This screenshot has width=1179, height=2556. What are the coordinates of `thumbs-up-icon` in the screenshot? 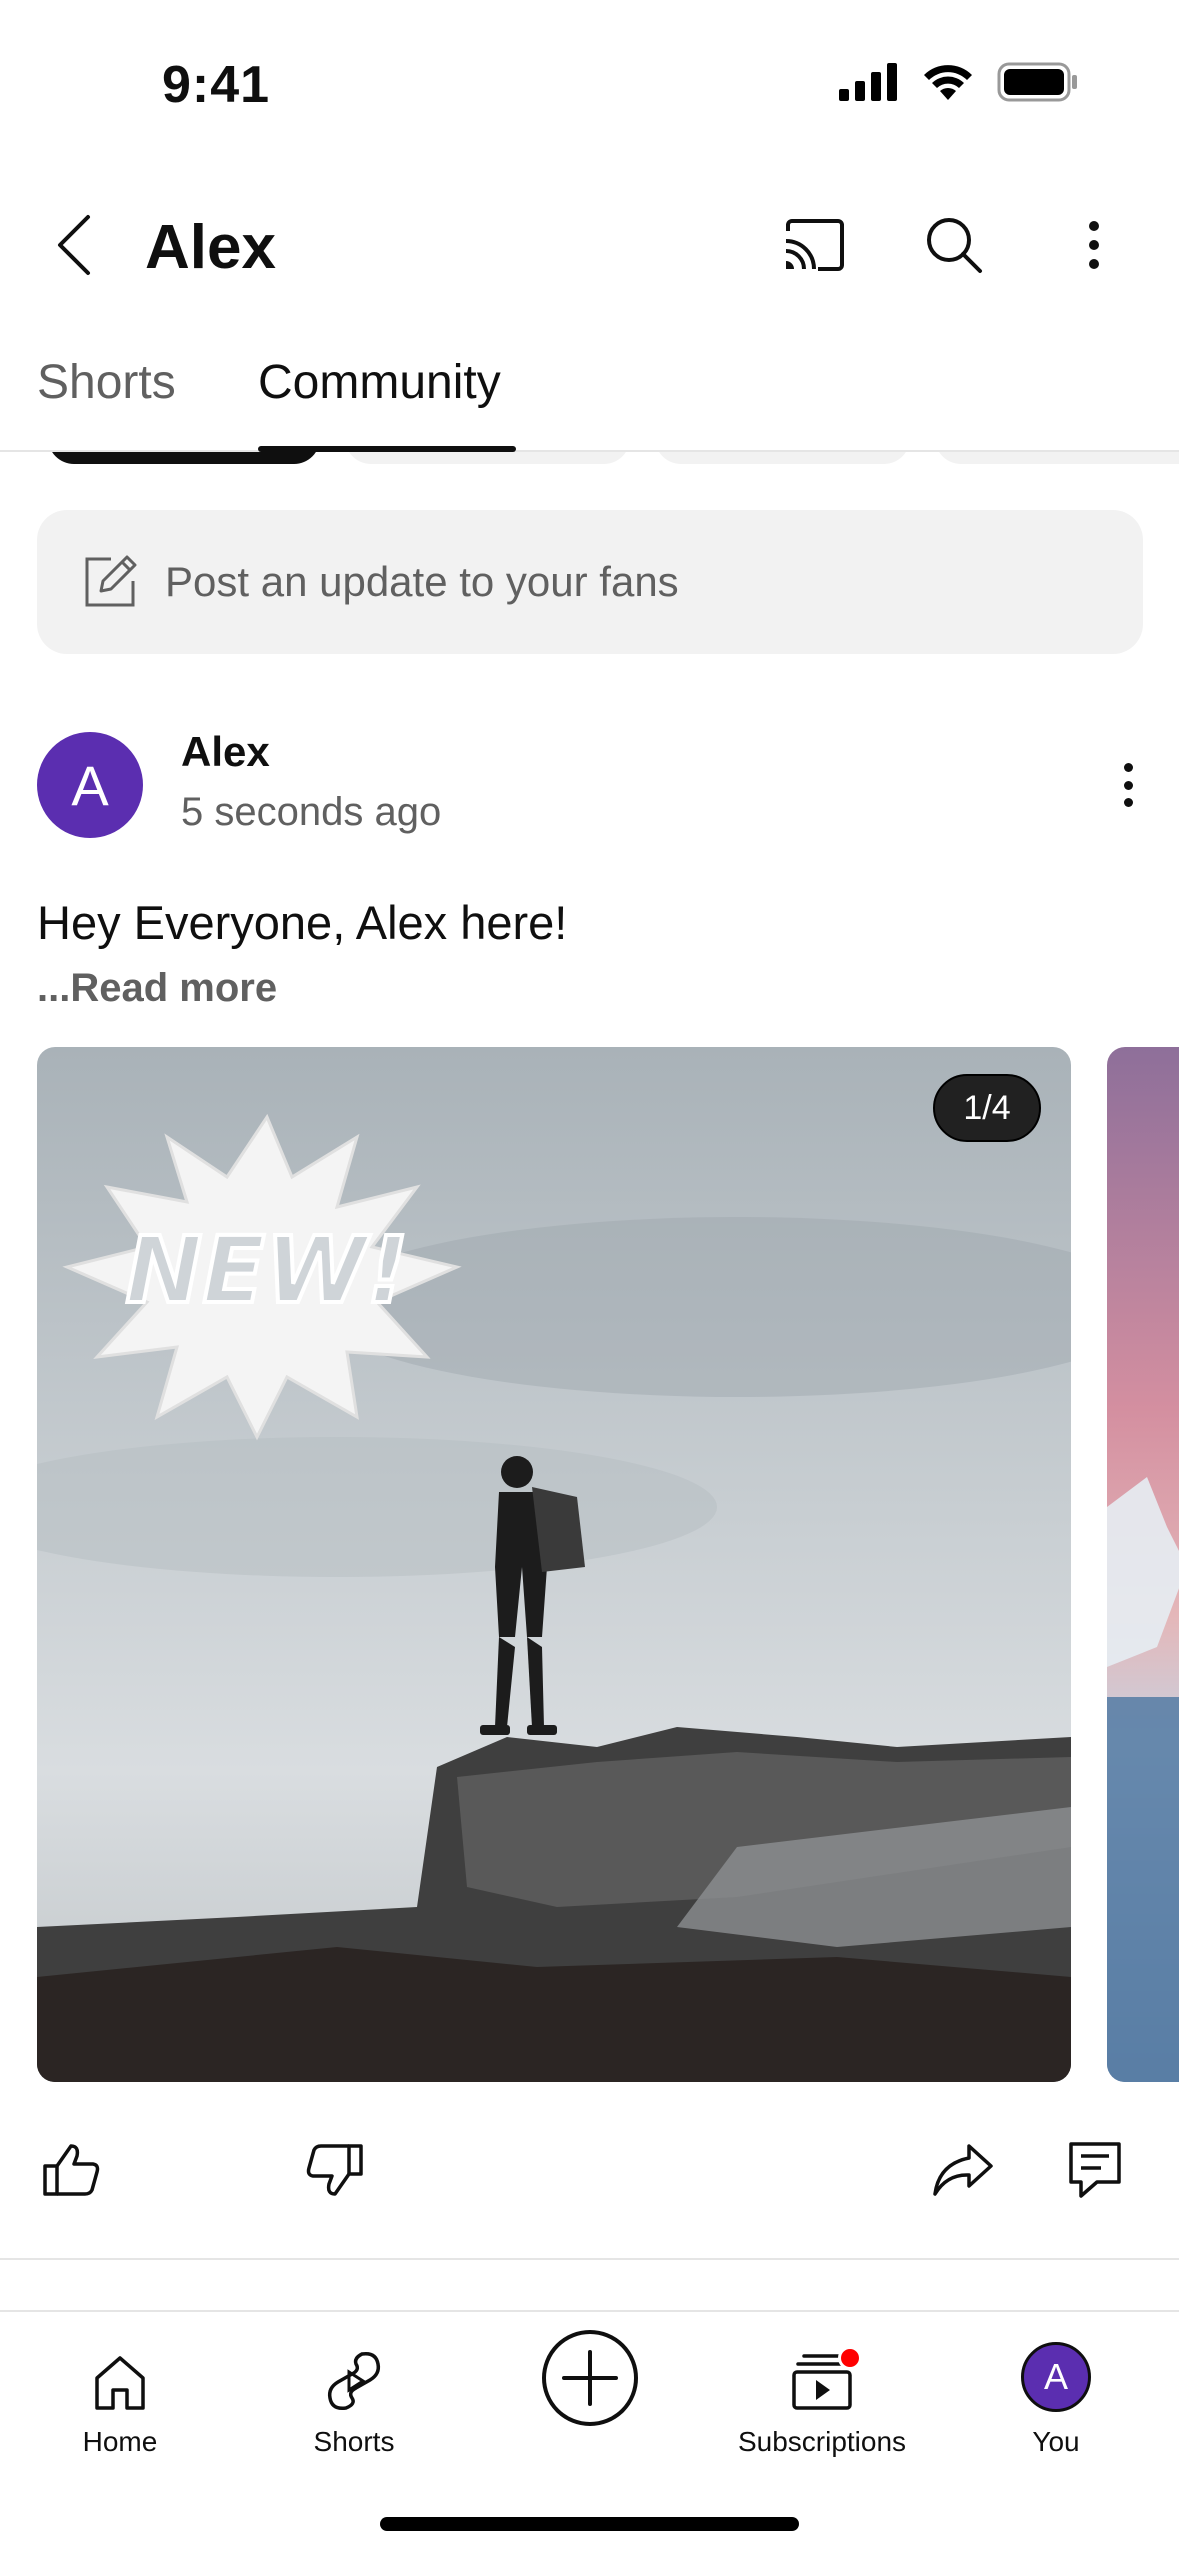 It's located at (71, 2170).